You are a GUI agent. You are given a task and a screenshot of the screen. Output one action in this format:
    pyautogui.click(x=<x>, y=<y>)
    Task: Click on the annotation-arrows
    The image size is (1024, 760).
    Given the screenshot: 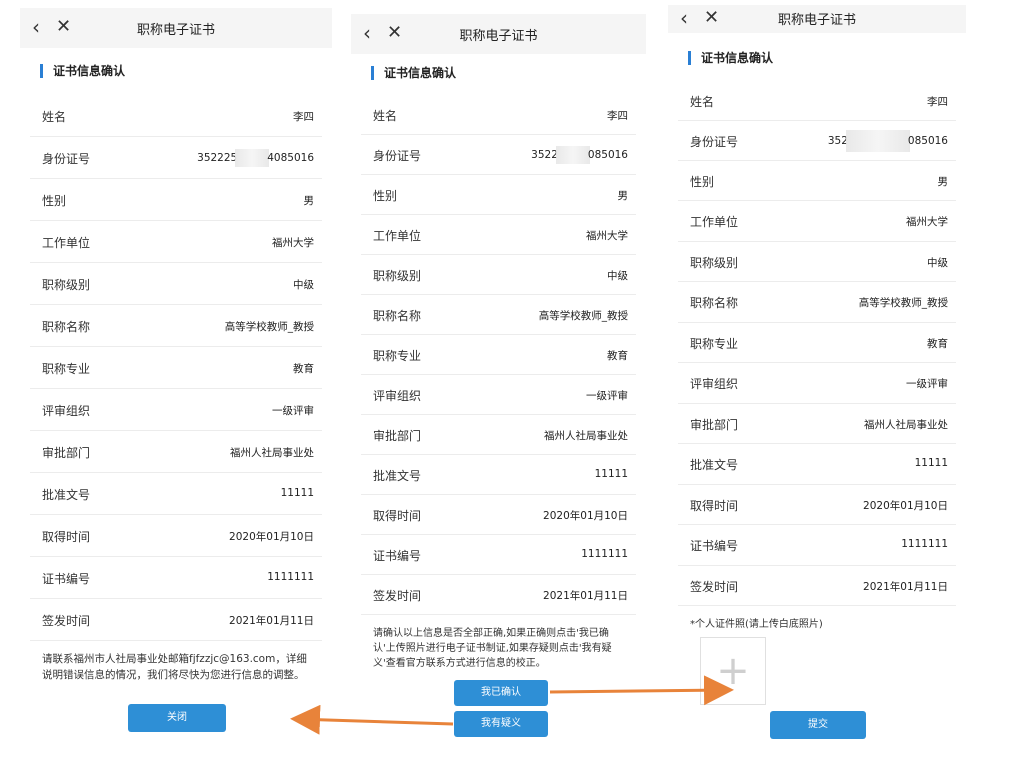 What is the action you would take?
    pyautogui.click(x=512, y=705)
    